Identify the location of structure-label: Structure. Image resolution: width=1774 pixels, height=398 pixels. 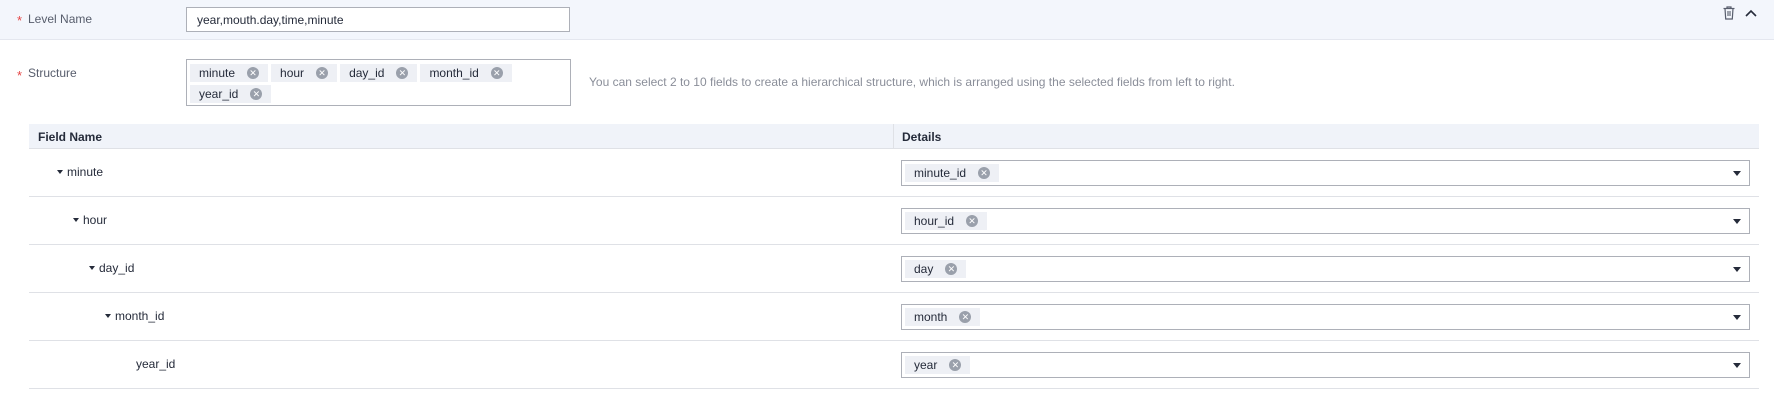
(52, 73).